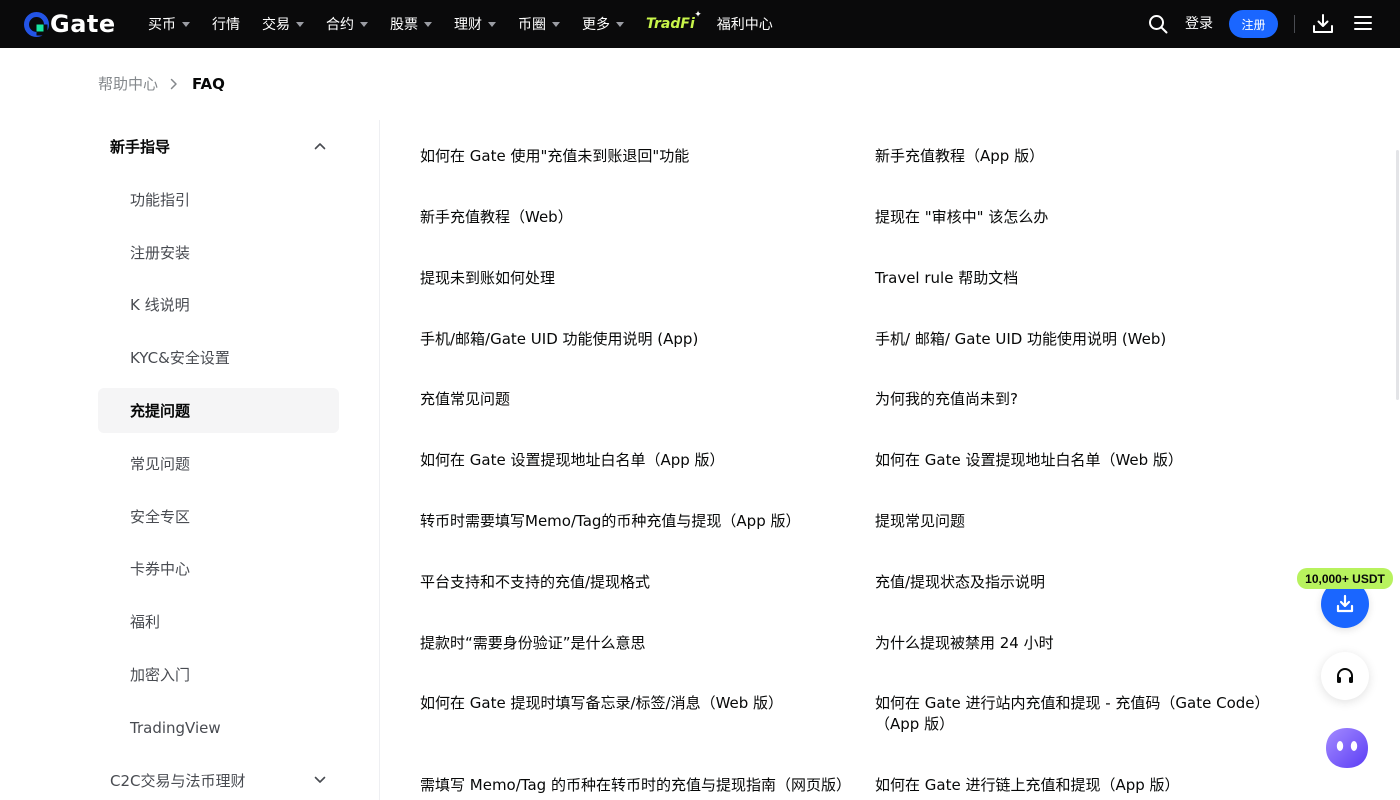 This screenshot has height=800, width=1400. What do you see at coordinates (635, 785) in the screenshot?
I see `faq-link: 需填写 Memo/Tag 的币种在转币时的充值与提现指南（网页版）` at bounding box center [635, 785].